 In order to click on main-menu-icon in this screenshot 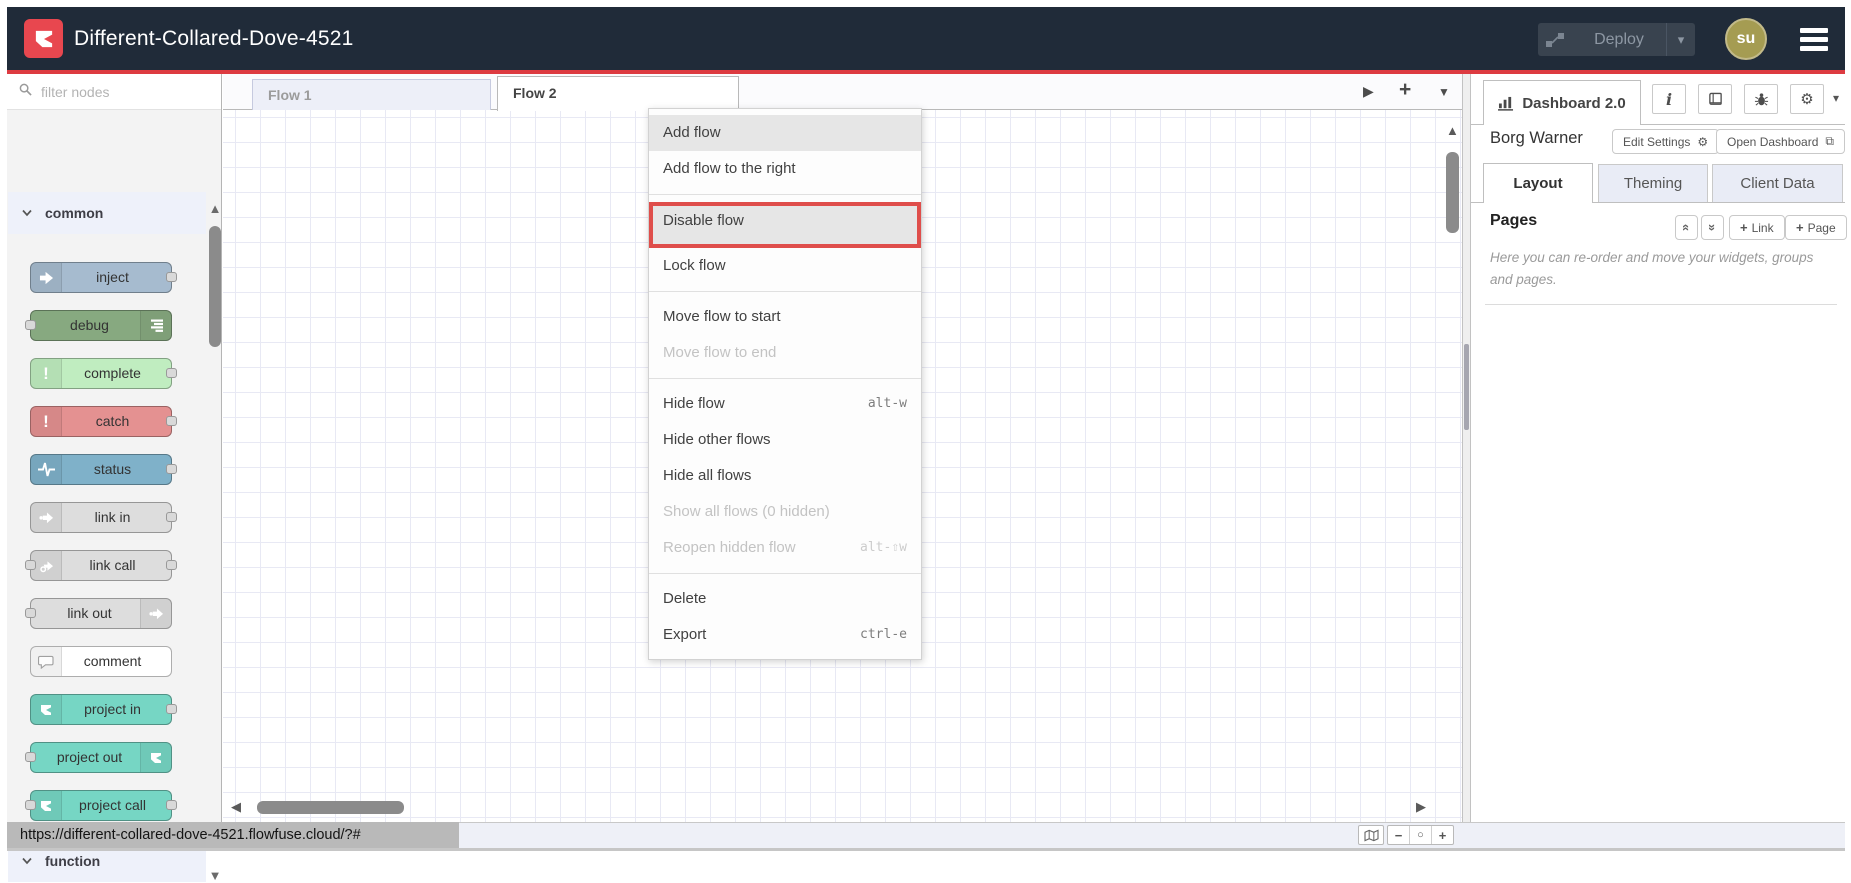, I will do `click(1814, 41)`.